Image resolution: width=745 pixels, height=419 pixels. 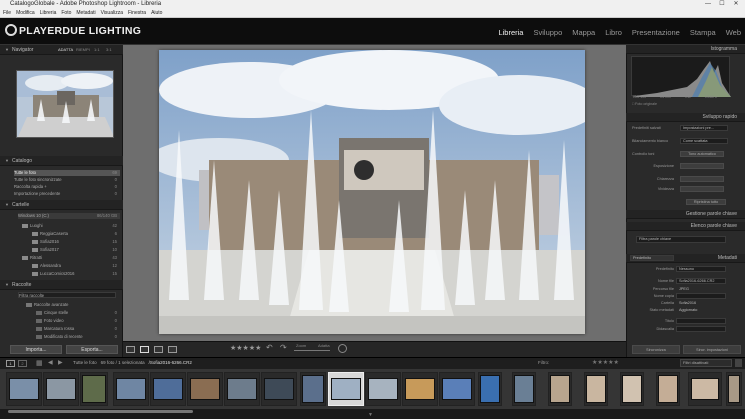 I want to click on filter-select: Filtri disattivati, so click(x=706, y=363).